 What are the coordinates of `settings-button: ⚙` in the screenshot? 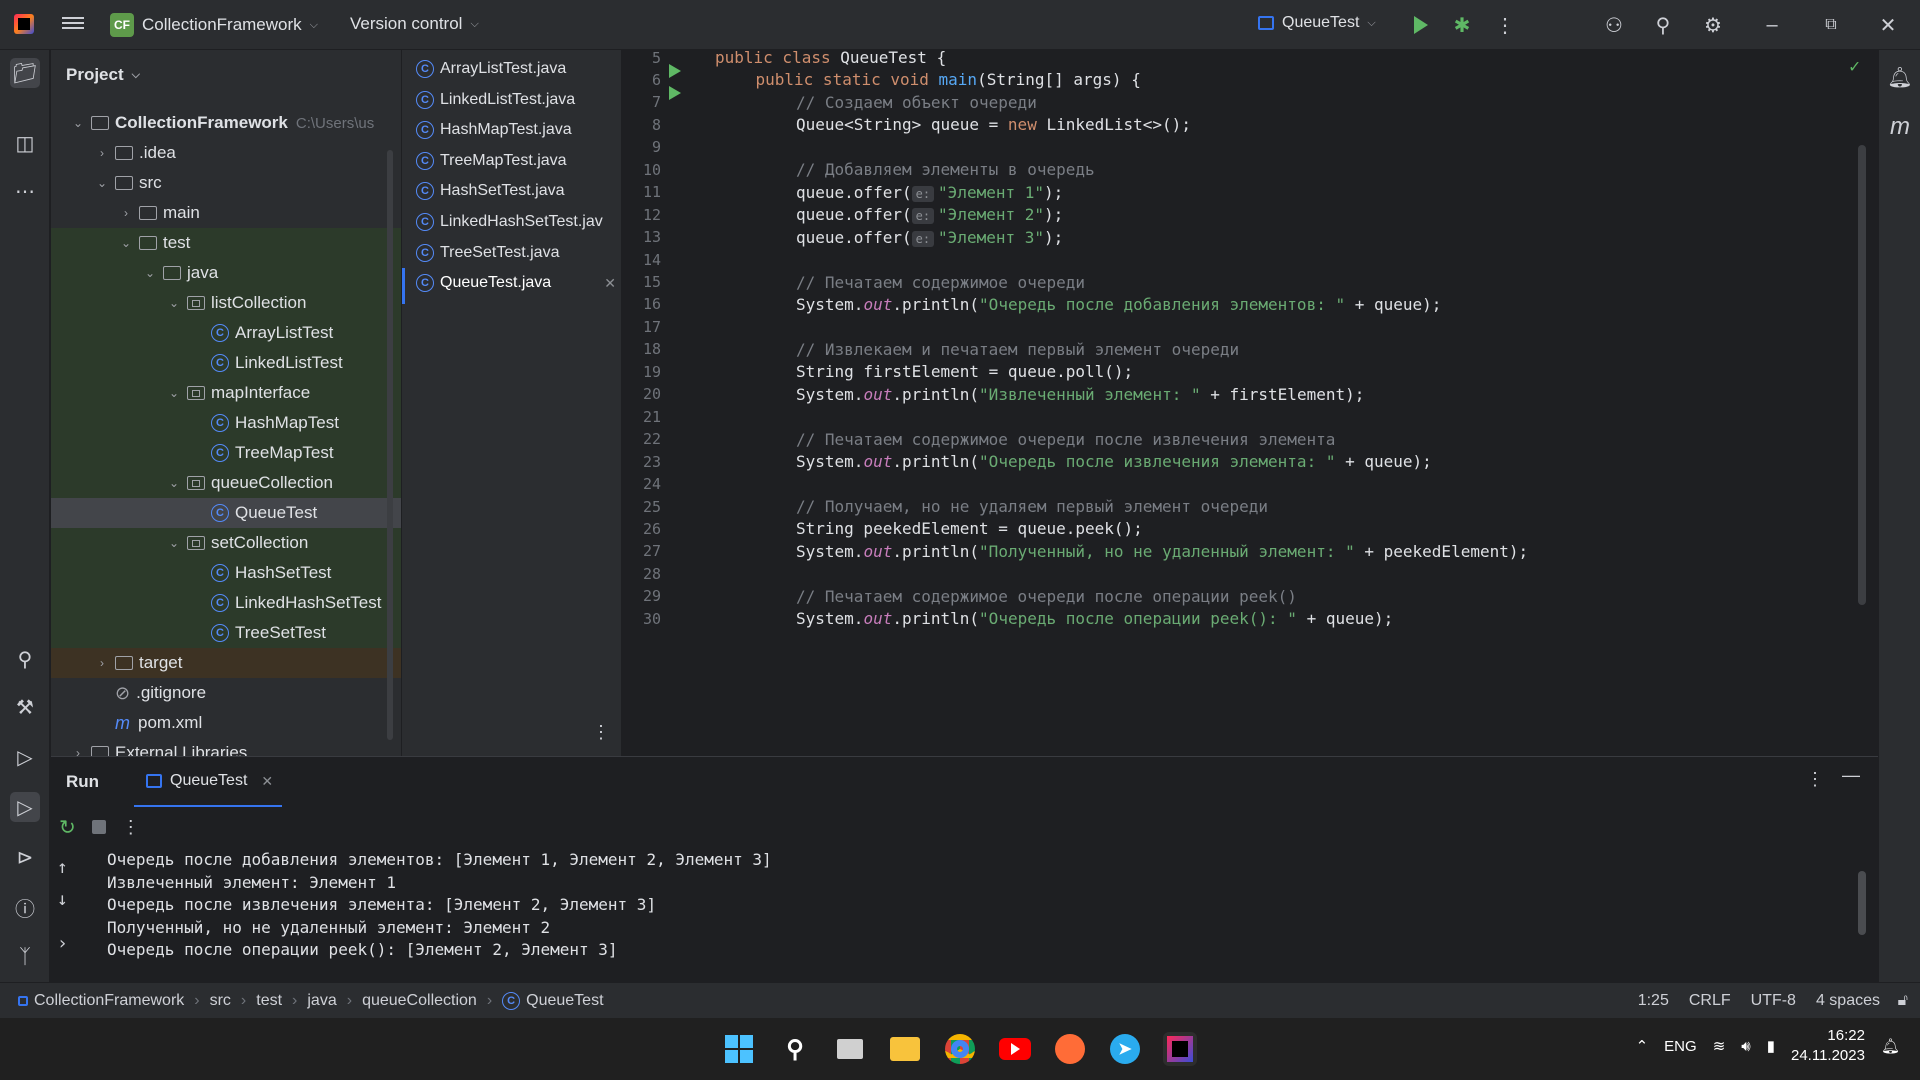 It's located at (1713, 25).